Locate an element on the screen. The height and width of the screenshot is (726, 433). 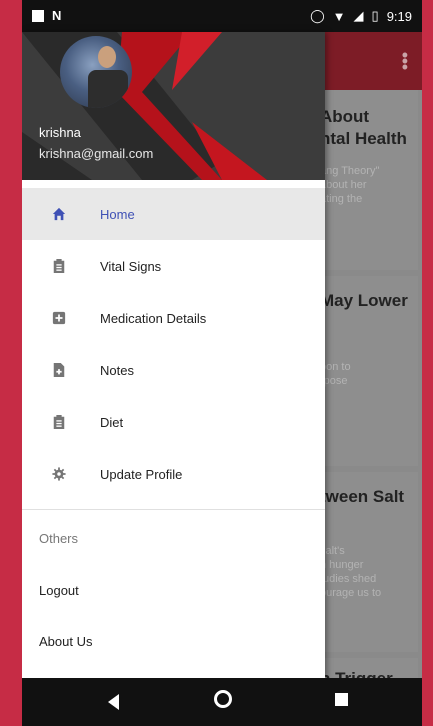
avatar is located at coordinates (96, 72).